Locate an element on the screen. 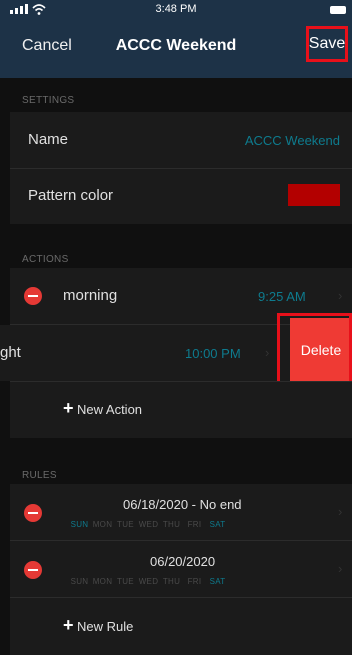  navigation-bar: Cancel ACCC Weekend Save is located at coordinates (176, 49).